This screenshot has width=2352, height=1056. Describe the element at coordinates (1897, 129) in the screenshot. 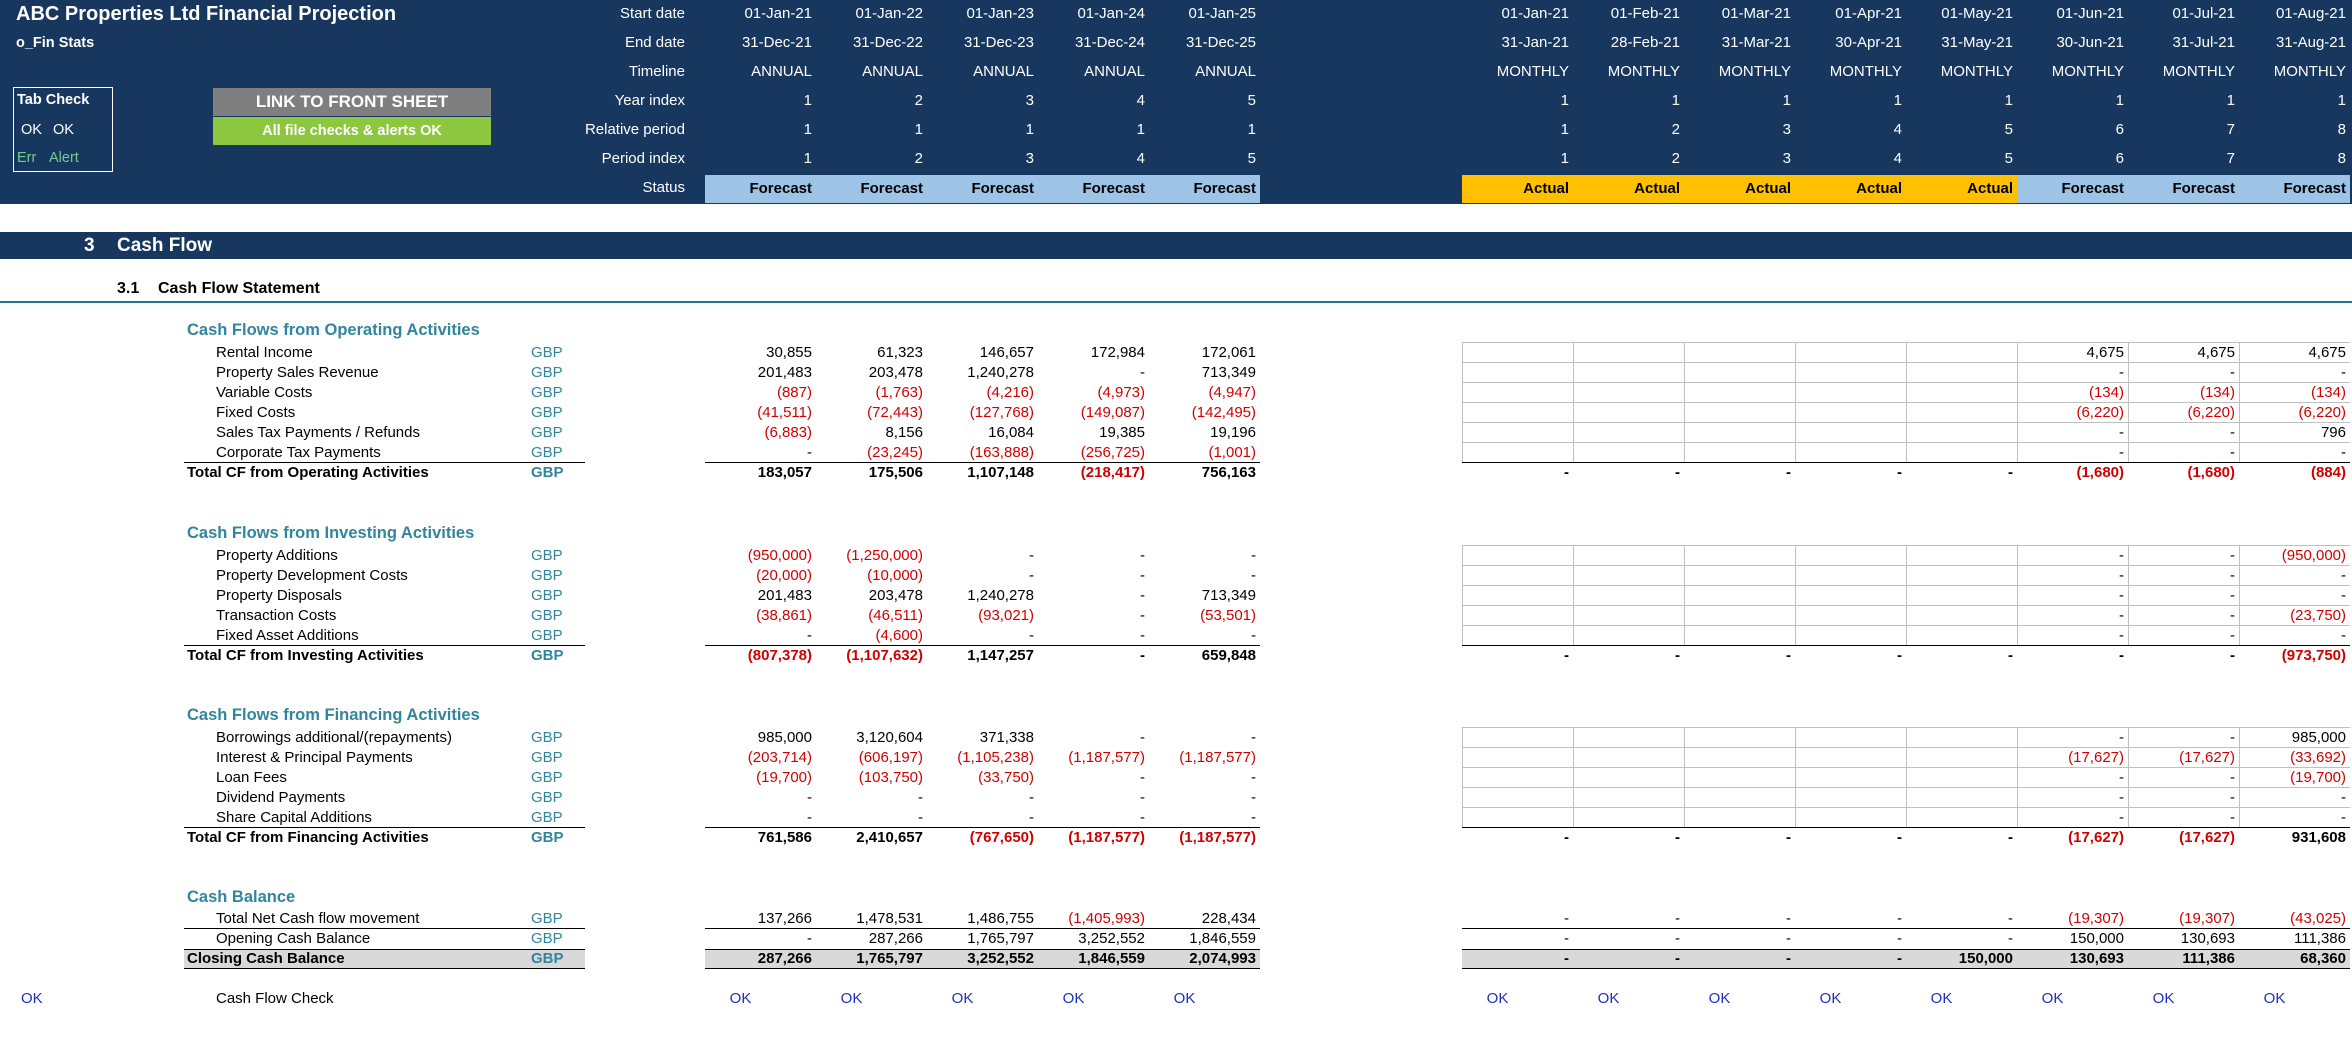

I see `monthly-rel-cell: 4` at that location.